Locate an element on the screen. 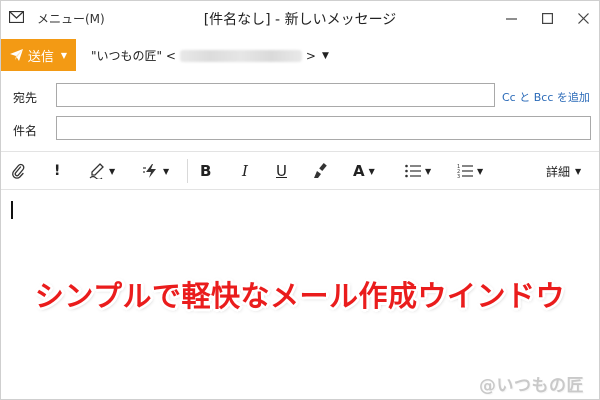 This screenshot has height=400, width=600. attach-button is located at coordinates (18, 171).